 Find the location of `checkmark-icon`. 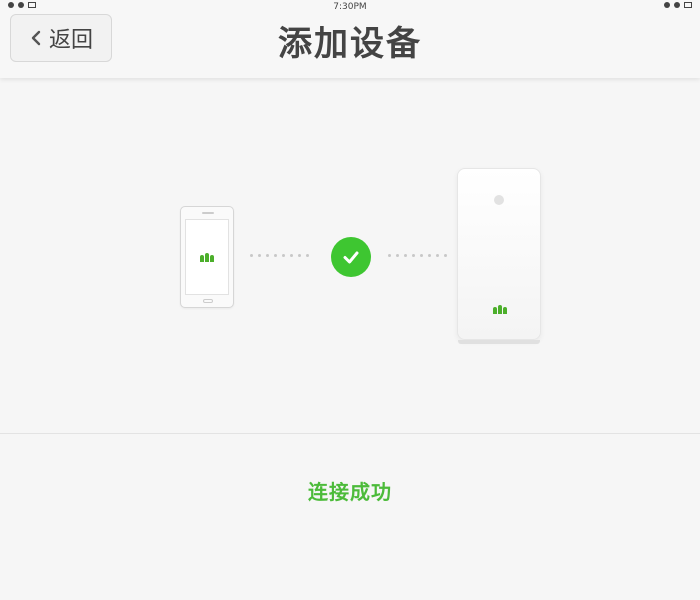

checkmark-icon is located at coordinates (351, 257).